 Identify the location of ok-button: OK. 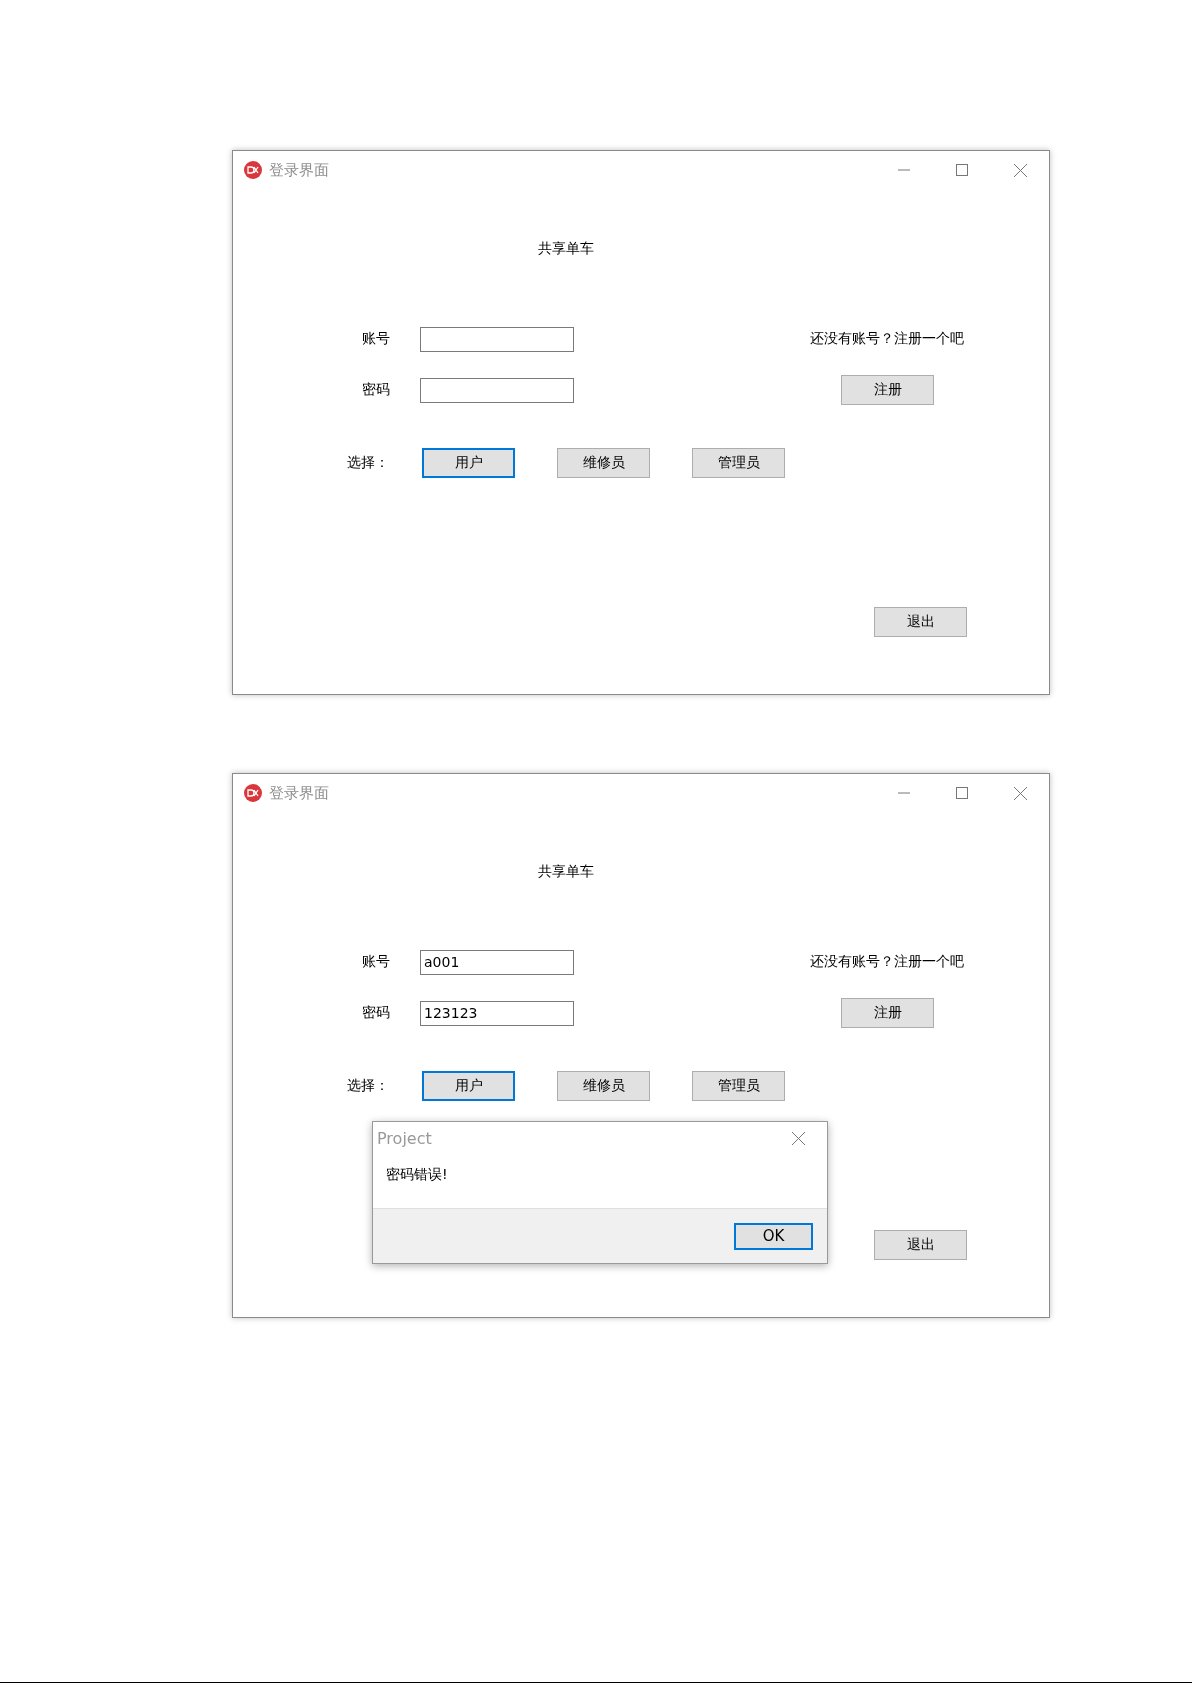
(773, 1236).